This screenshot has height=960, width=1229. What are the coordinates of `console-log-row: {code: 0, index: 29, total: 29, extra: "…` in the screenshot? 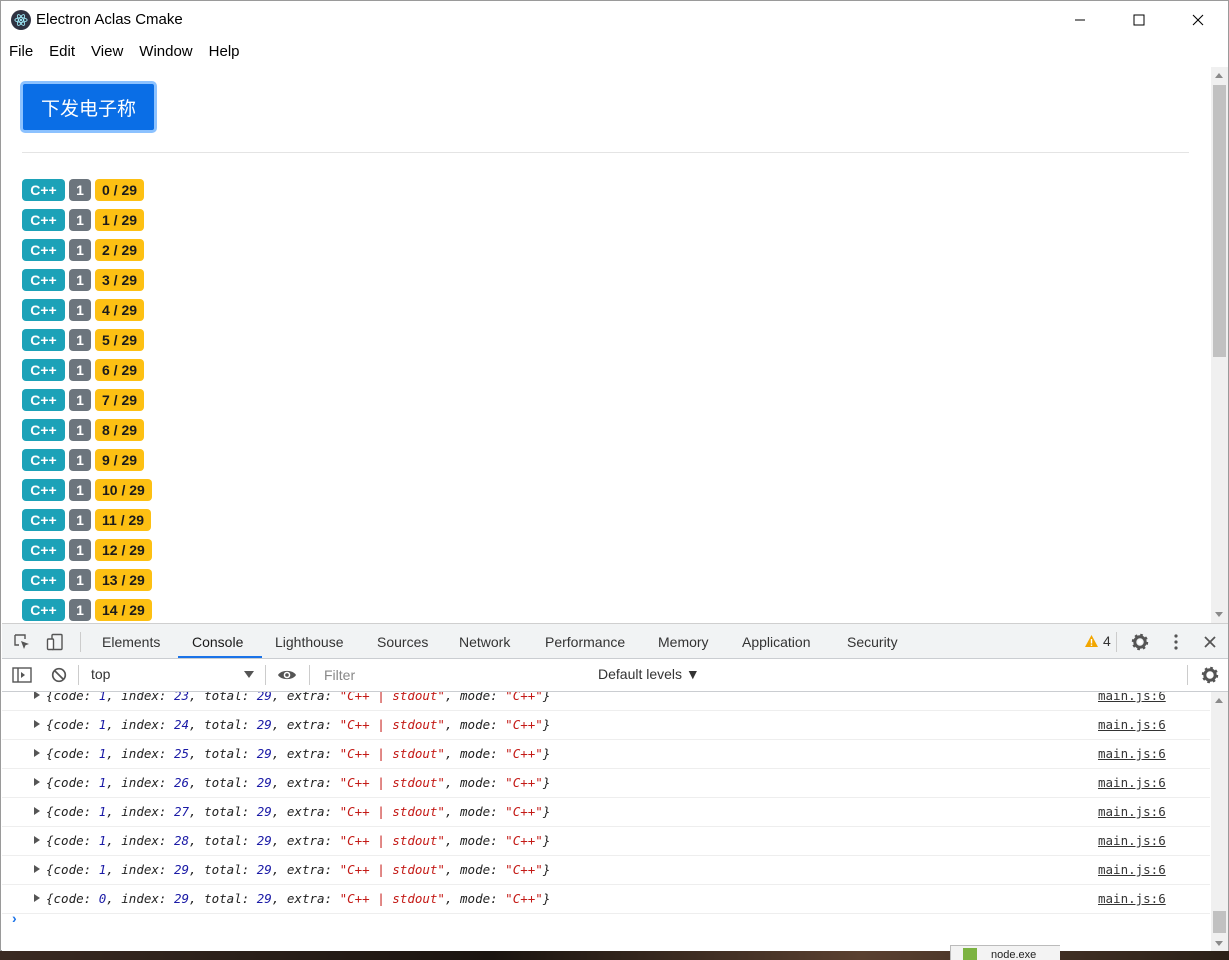 It's located at (606, 899).